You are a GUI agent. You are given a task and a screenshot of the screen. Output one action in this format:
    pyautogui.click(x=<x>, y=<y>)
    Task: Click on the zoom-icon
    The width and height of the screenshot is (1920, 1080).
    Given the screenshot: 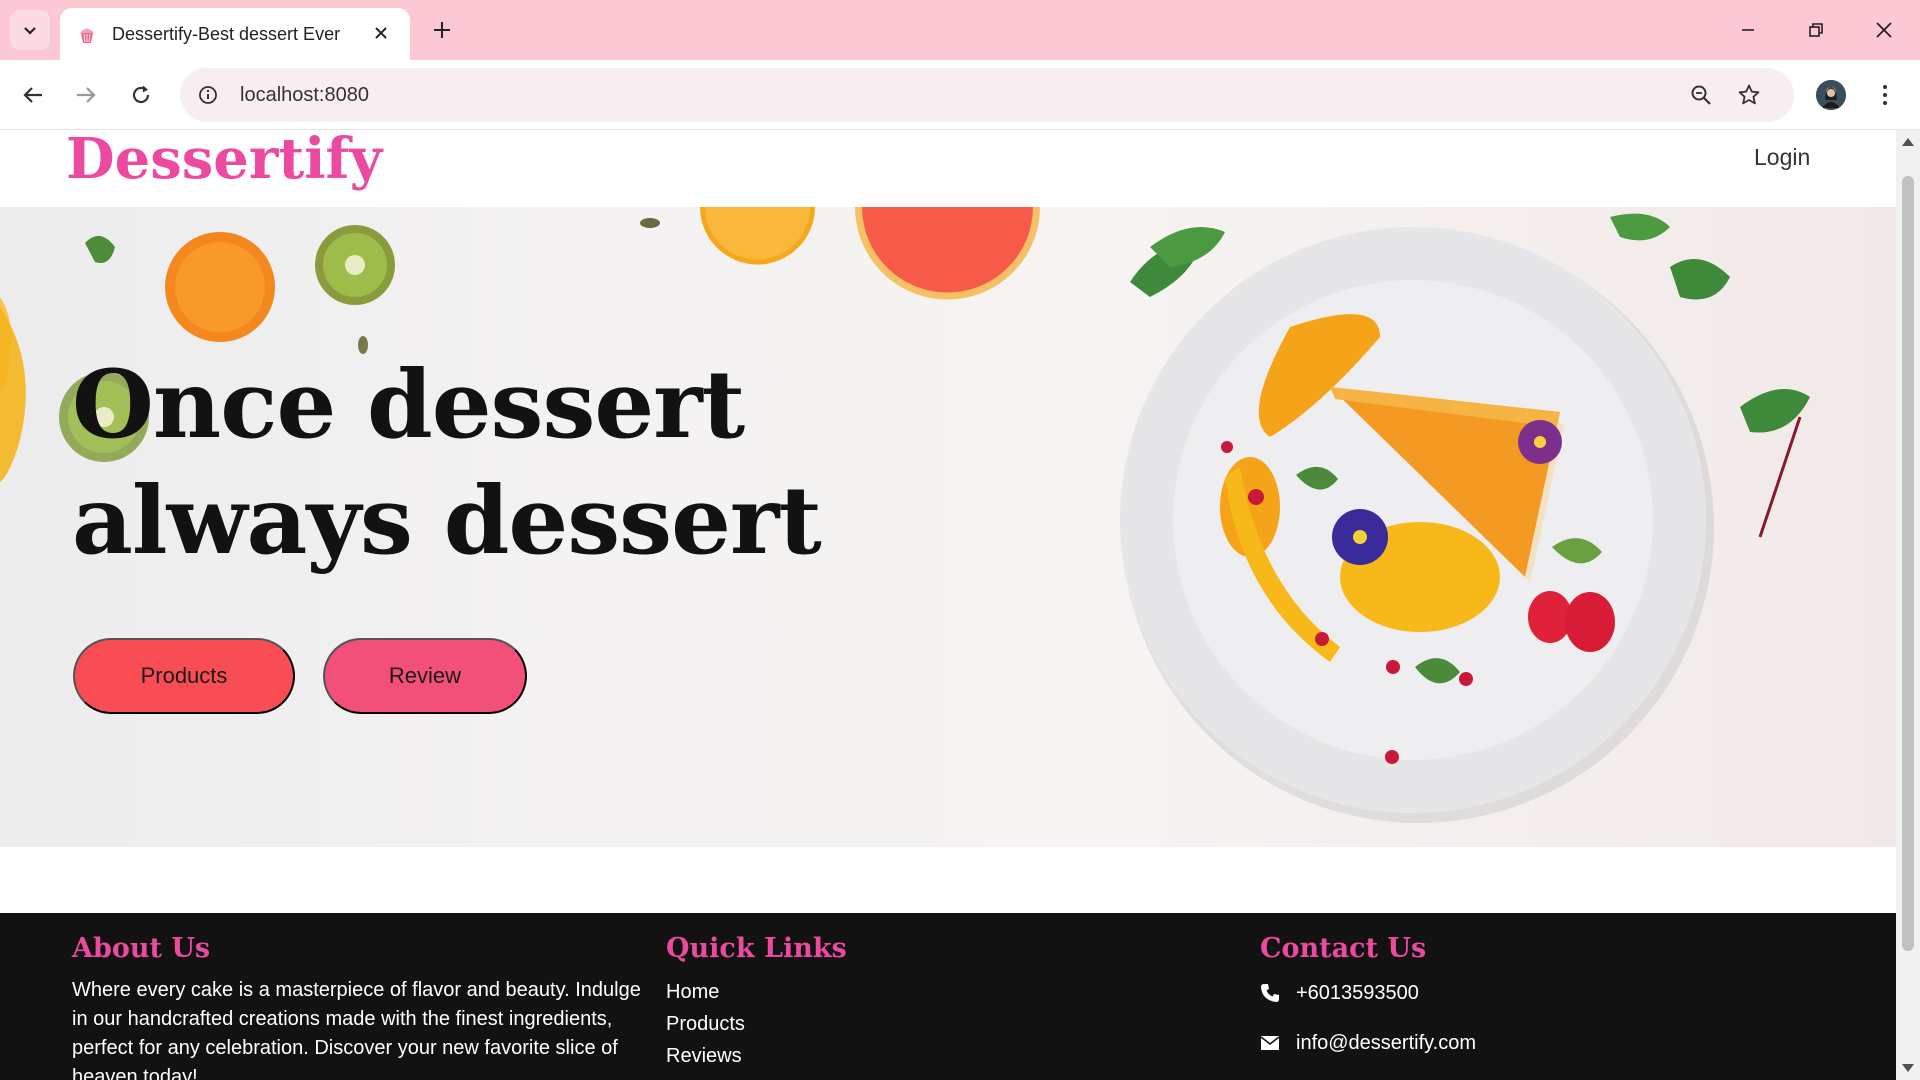 What is the action you would take?
    pyautogui.click(x=1701, y=95)
    